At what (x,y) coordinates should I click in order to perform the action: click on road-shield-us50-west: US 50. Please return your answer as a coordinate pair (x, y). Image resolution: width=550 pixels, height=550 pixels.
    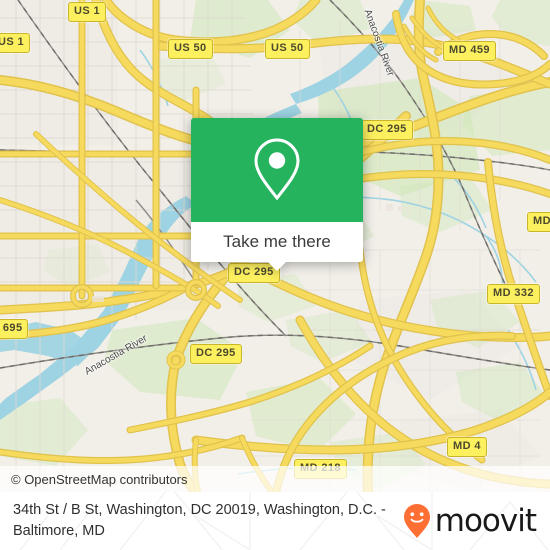
    Looking at the image, I should click on (190, 49).